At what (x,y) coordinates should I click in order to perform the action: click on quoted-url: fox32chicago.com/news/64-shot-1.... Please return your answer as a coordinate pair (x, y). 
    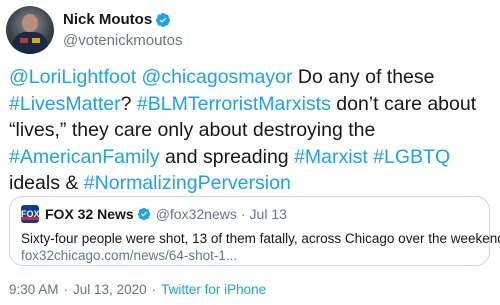
    Looking at the image, I should click on (249, 255).